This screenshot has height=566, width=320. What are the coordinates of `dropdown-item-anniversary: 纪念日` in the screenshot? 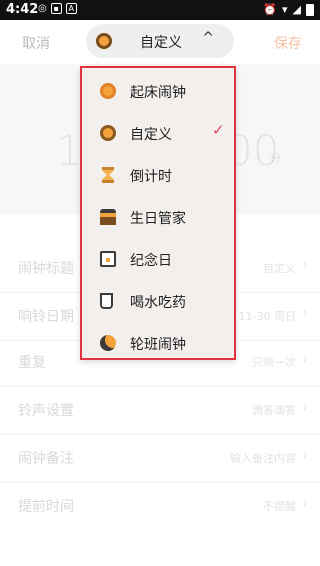 It's located at (158, 259).